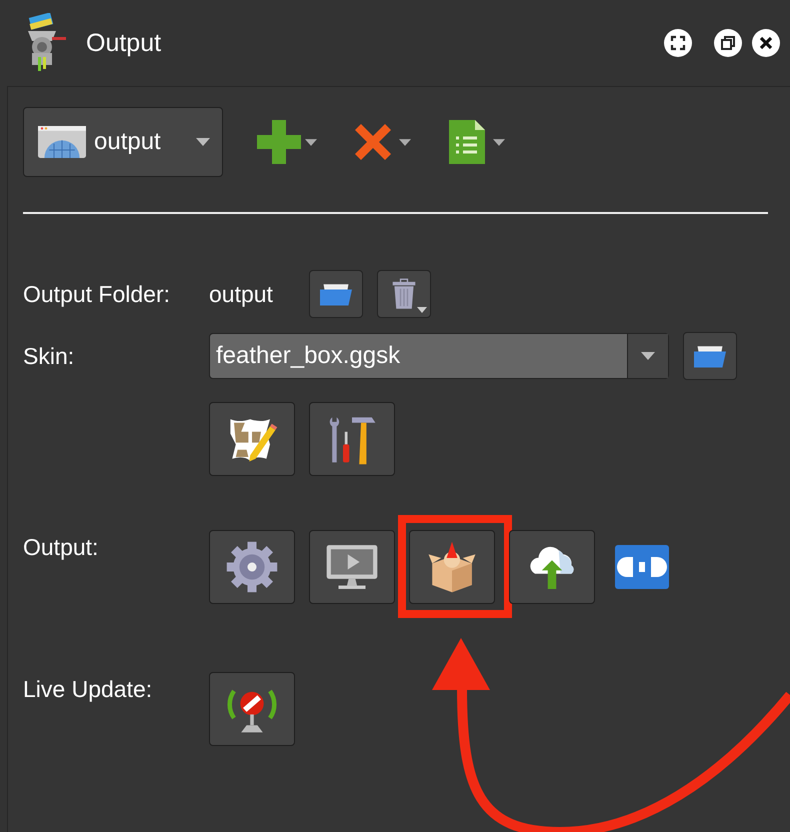  Describe the element at coordinates (241, 294) in the screenshot. I see `folder-path: output` at that location.